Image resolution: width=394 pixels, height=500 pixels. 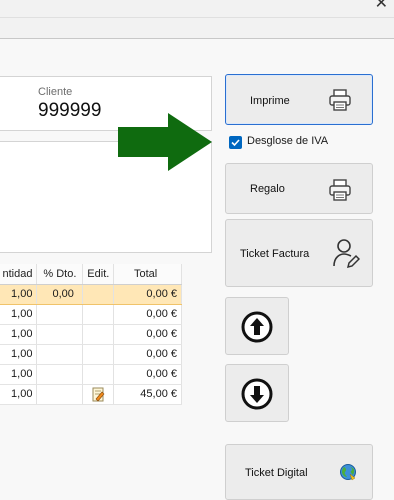 What do you see at coordinates (346, 254) in the screenshot?
I see `user-edit-icon` at bounding box center [346, 254].